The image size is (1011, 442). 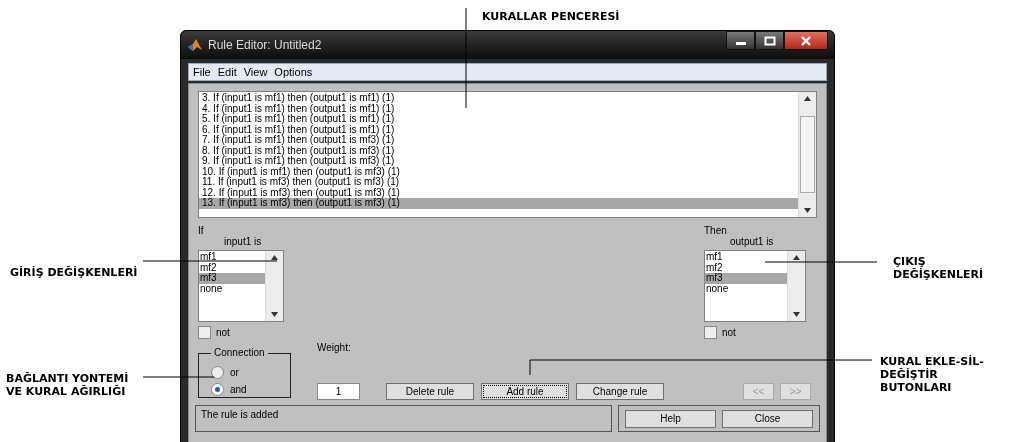 What do you see at coordinates (202, 72) in the screenshot?
I see `menu-item: File` at bounding box center [202, 72].